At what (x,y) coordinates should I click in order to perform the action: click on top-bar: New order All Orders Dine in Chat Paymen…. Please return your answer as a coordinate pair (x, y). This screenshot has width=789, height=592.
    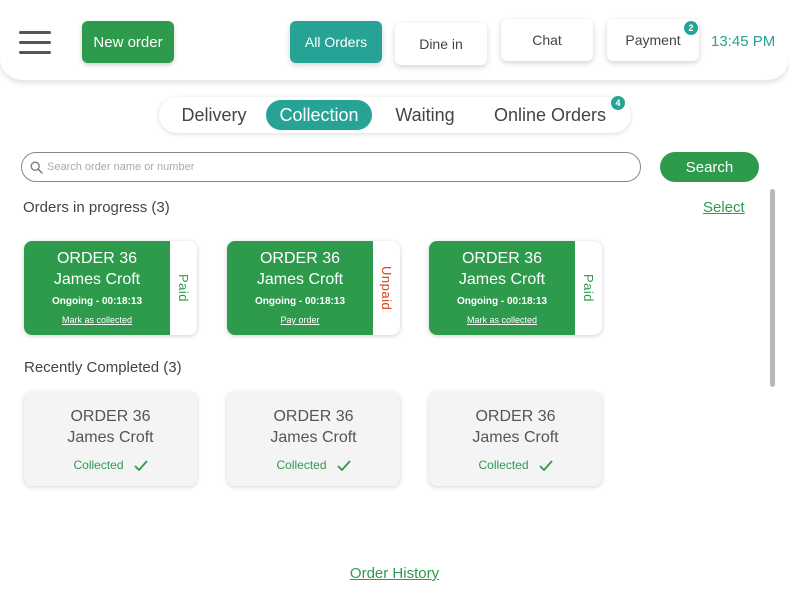
    Looking at the image, I should click on (394, 40).